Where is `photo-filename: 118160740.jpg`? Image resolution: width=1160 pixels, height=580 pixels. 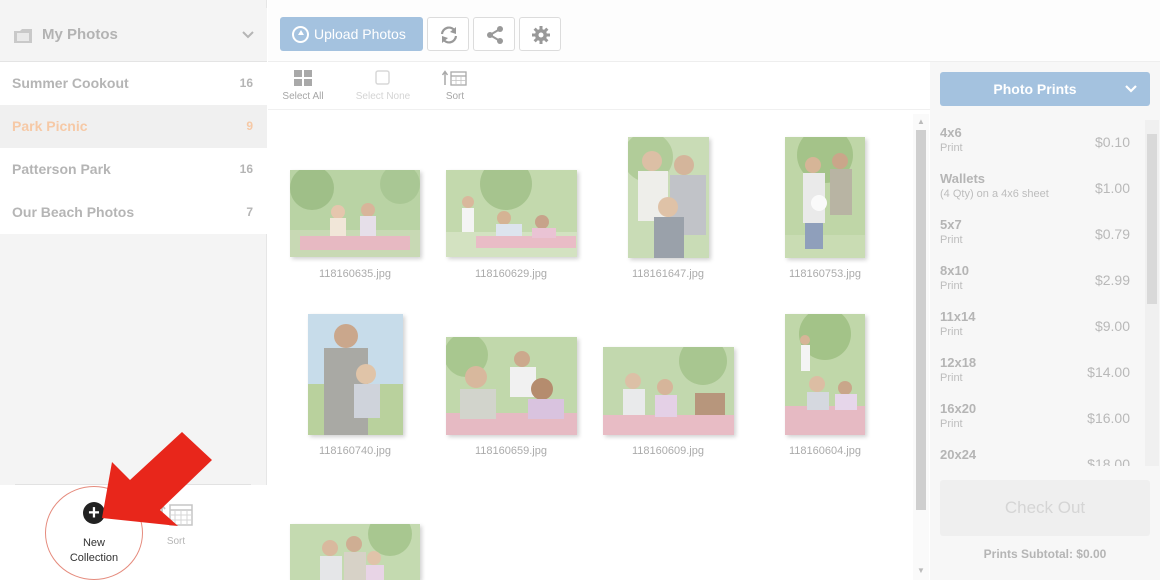
photo-filename: 118160740.jpg is located at coordinates (355, 451).